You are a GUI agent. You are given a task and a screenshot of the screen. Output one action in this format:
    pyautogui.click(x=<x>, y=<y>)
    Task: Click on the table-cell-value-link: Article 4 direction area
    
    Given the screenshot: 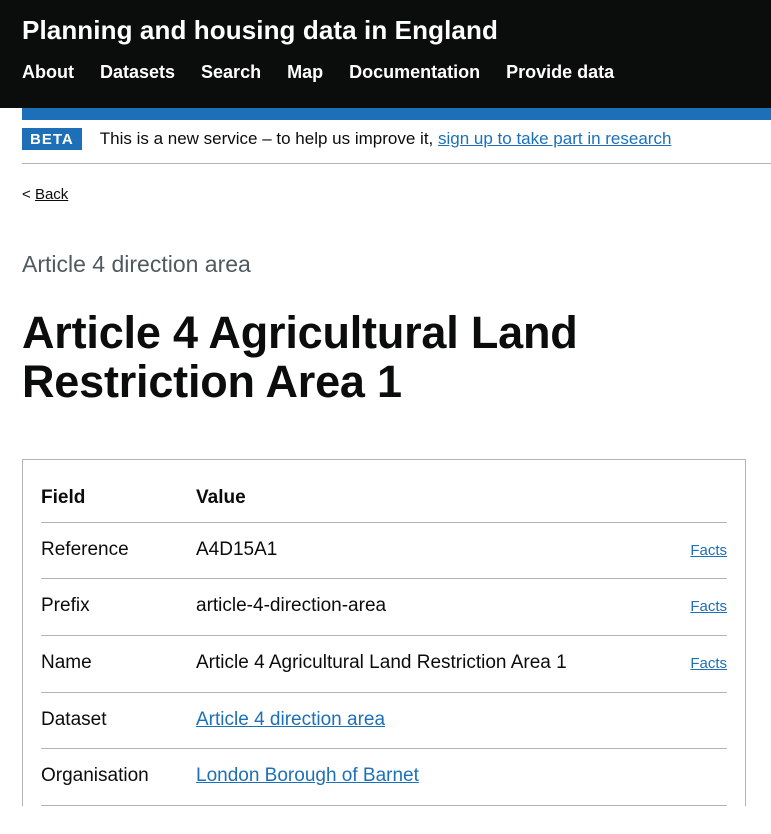 What is the action you would take?
    pyautogui.click(x=290, y=719)
    